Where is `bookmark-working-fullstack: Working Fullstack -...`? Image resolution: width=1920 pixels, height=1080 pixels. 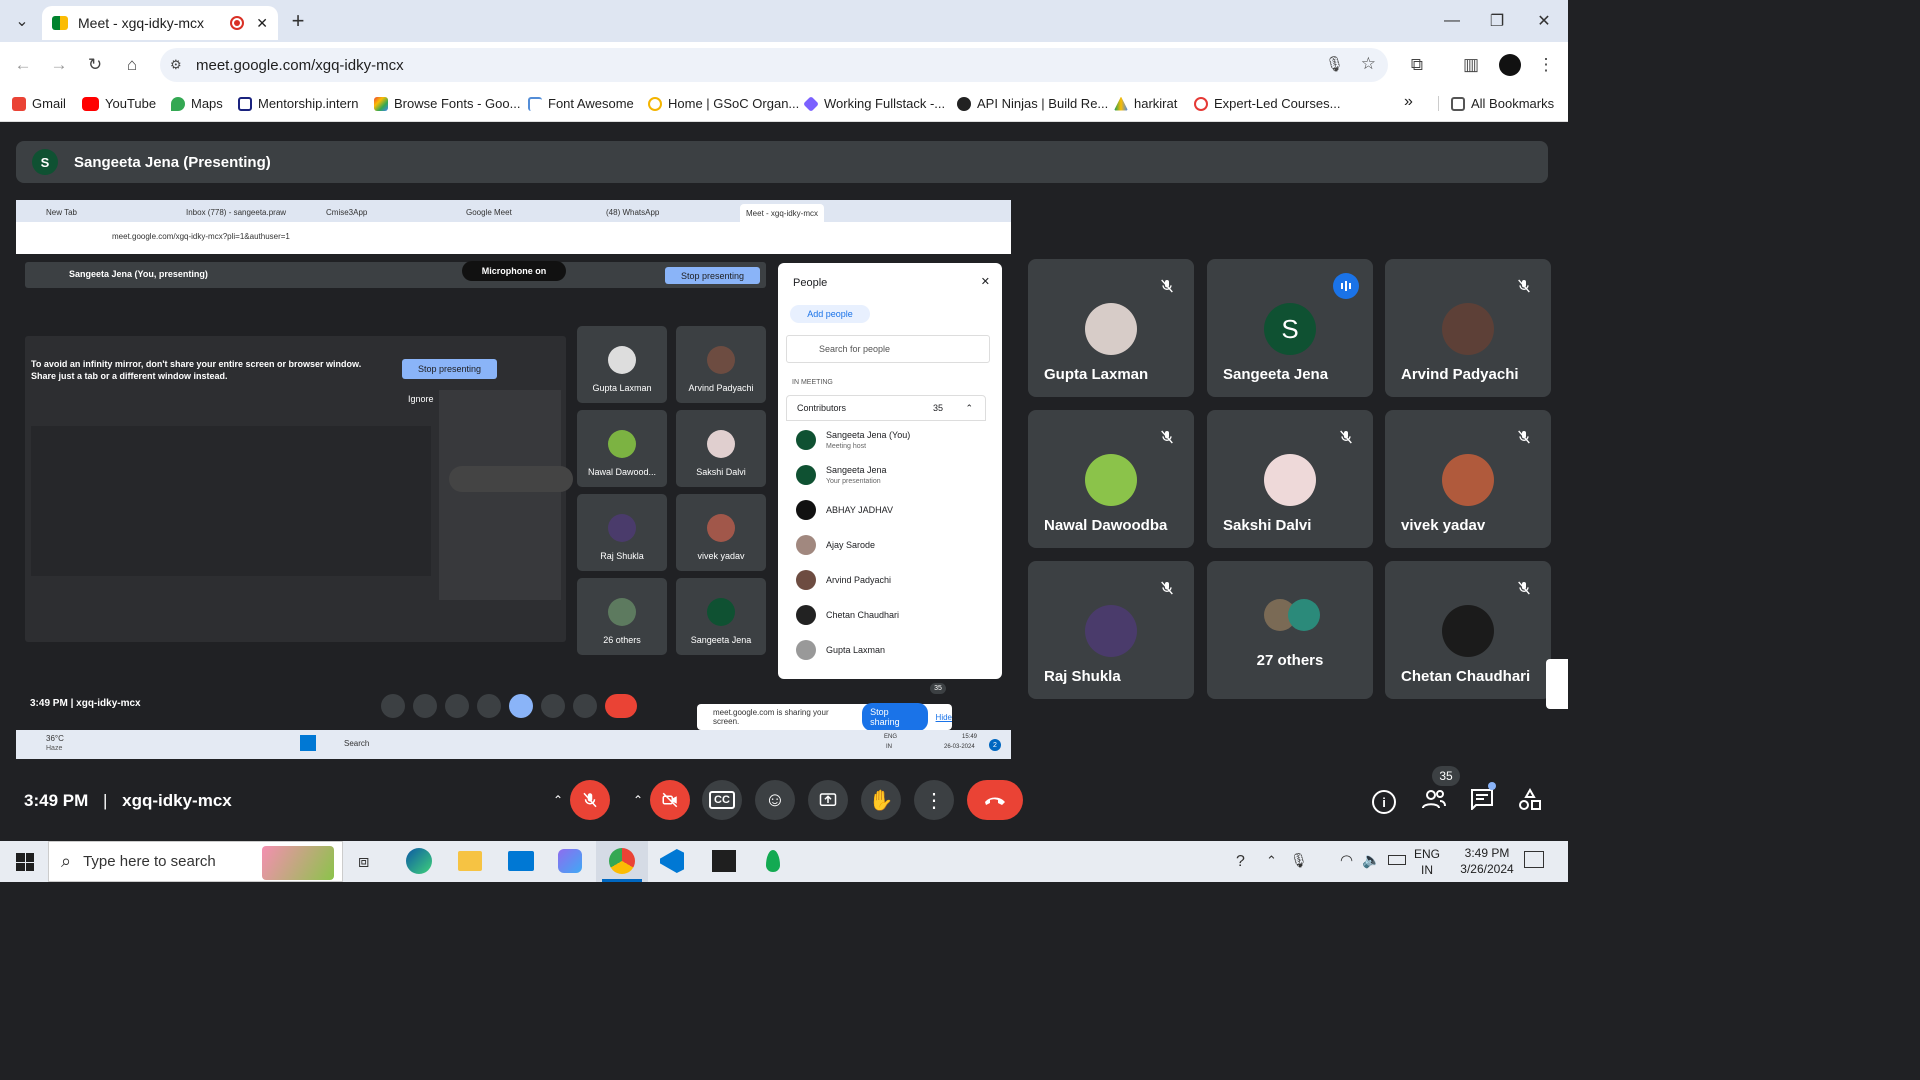 bookmark-working-fullstack: Working Fullstack -... is located at coordinates (874, 103).